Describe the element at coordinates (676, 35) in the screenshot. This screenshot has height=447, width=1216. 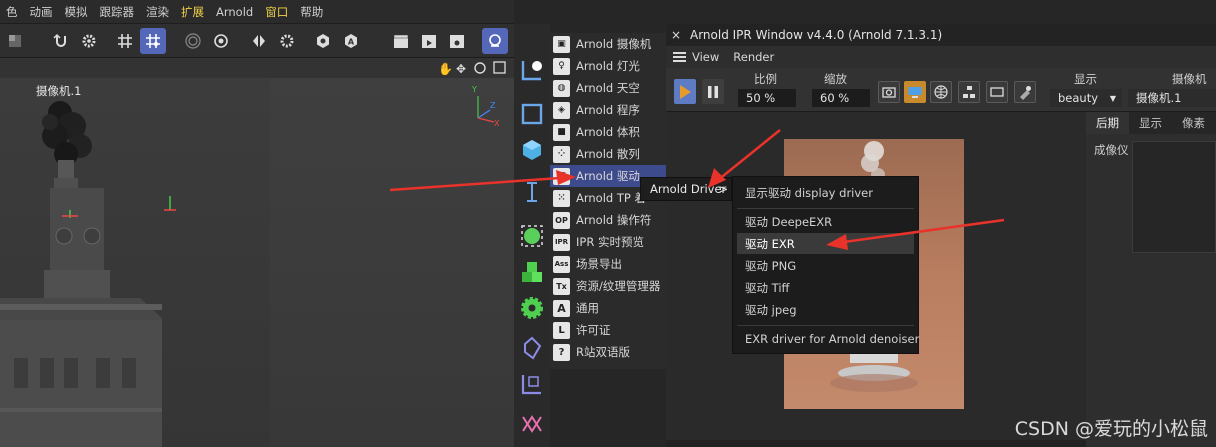
I see `close-icon: ×` at that location.